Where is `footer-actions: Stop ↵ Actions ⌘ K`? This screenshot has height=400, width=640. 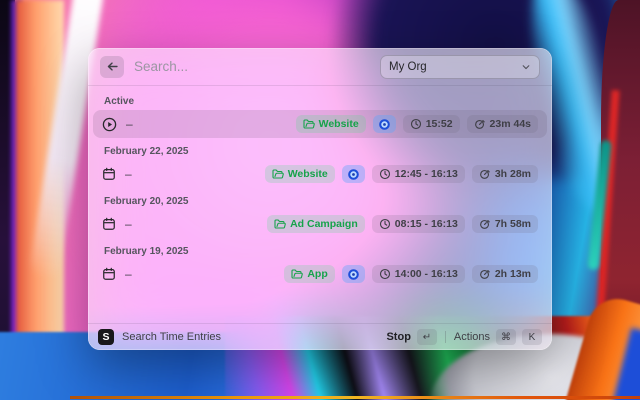
footer-actions: Stop ↵ Actions ⌘ K is located at coordinates (464, 337).